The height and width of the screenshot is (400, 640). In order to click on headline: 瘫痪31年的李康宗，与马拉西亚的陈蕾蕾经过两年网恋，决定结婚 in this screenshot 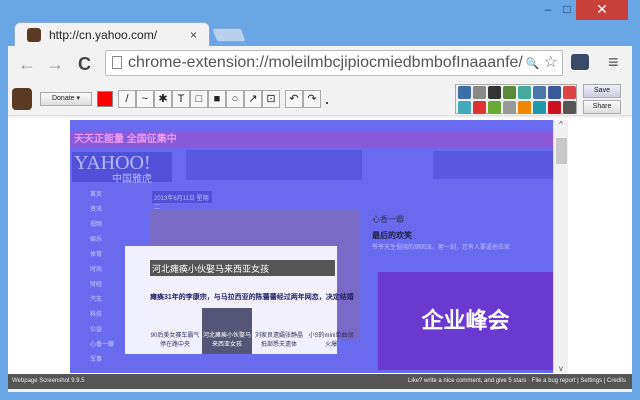, I will do `click(255, 297)`.